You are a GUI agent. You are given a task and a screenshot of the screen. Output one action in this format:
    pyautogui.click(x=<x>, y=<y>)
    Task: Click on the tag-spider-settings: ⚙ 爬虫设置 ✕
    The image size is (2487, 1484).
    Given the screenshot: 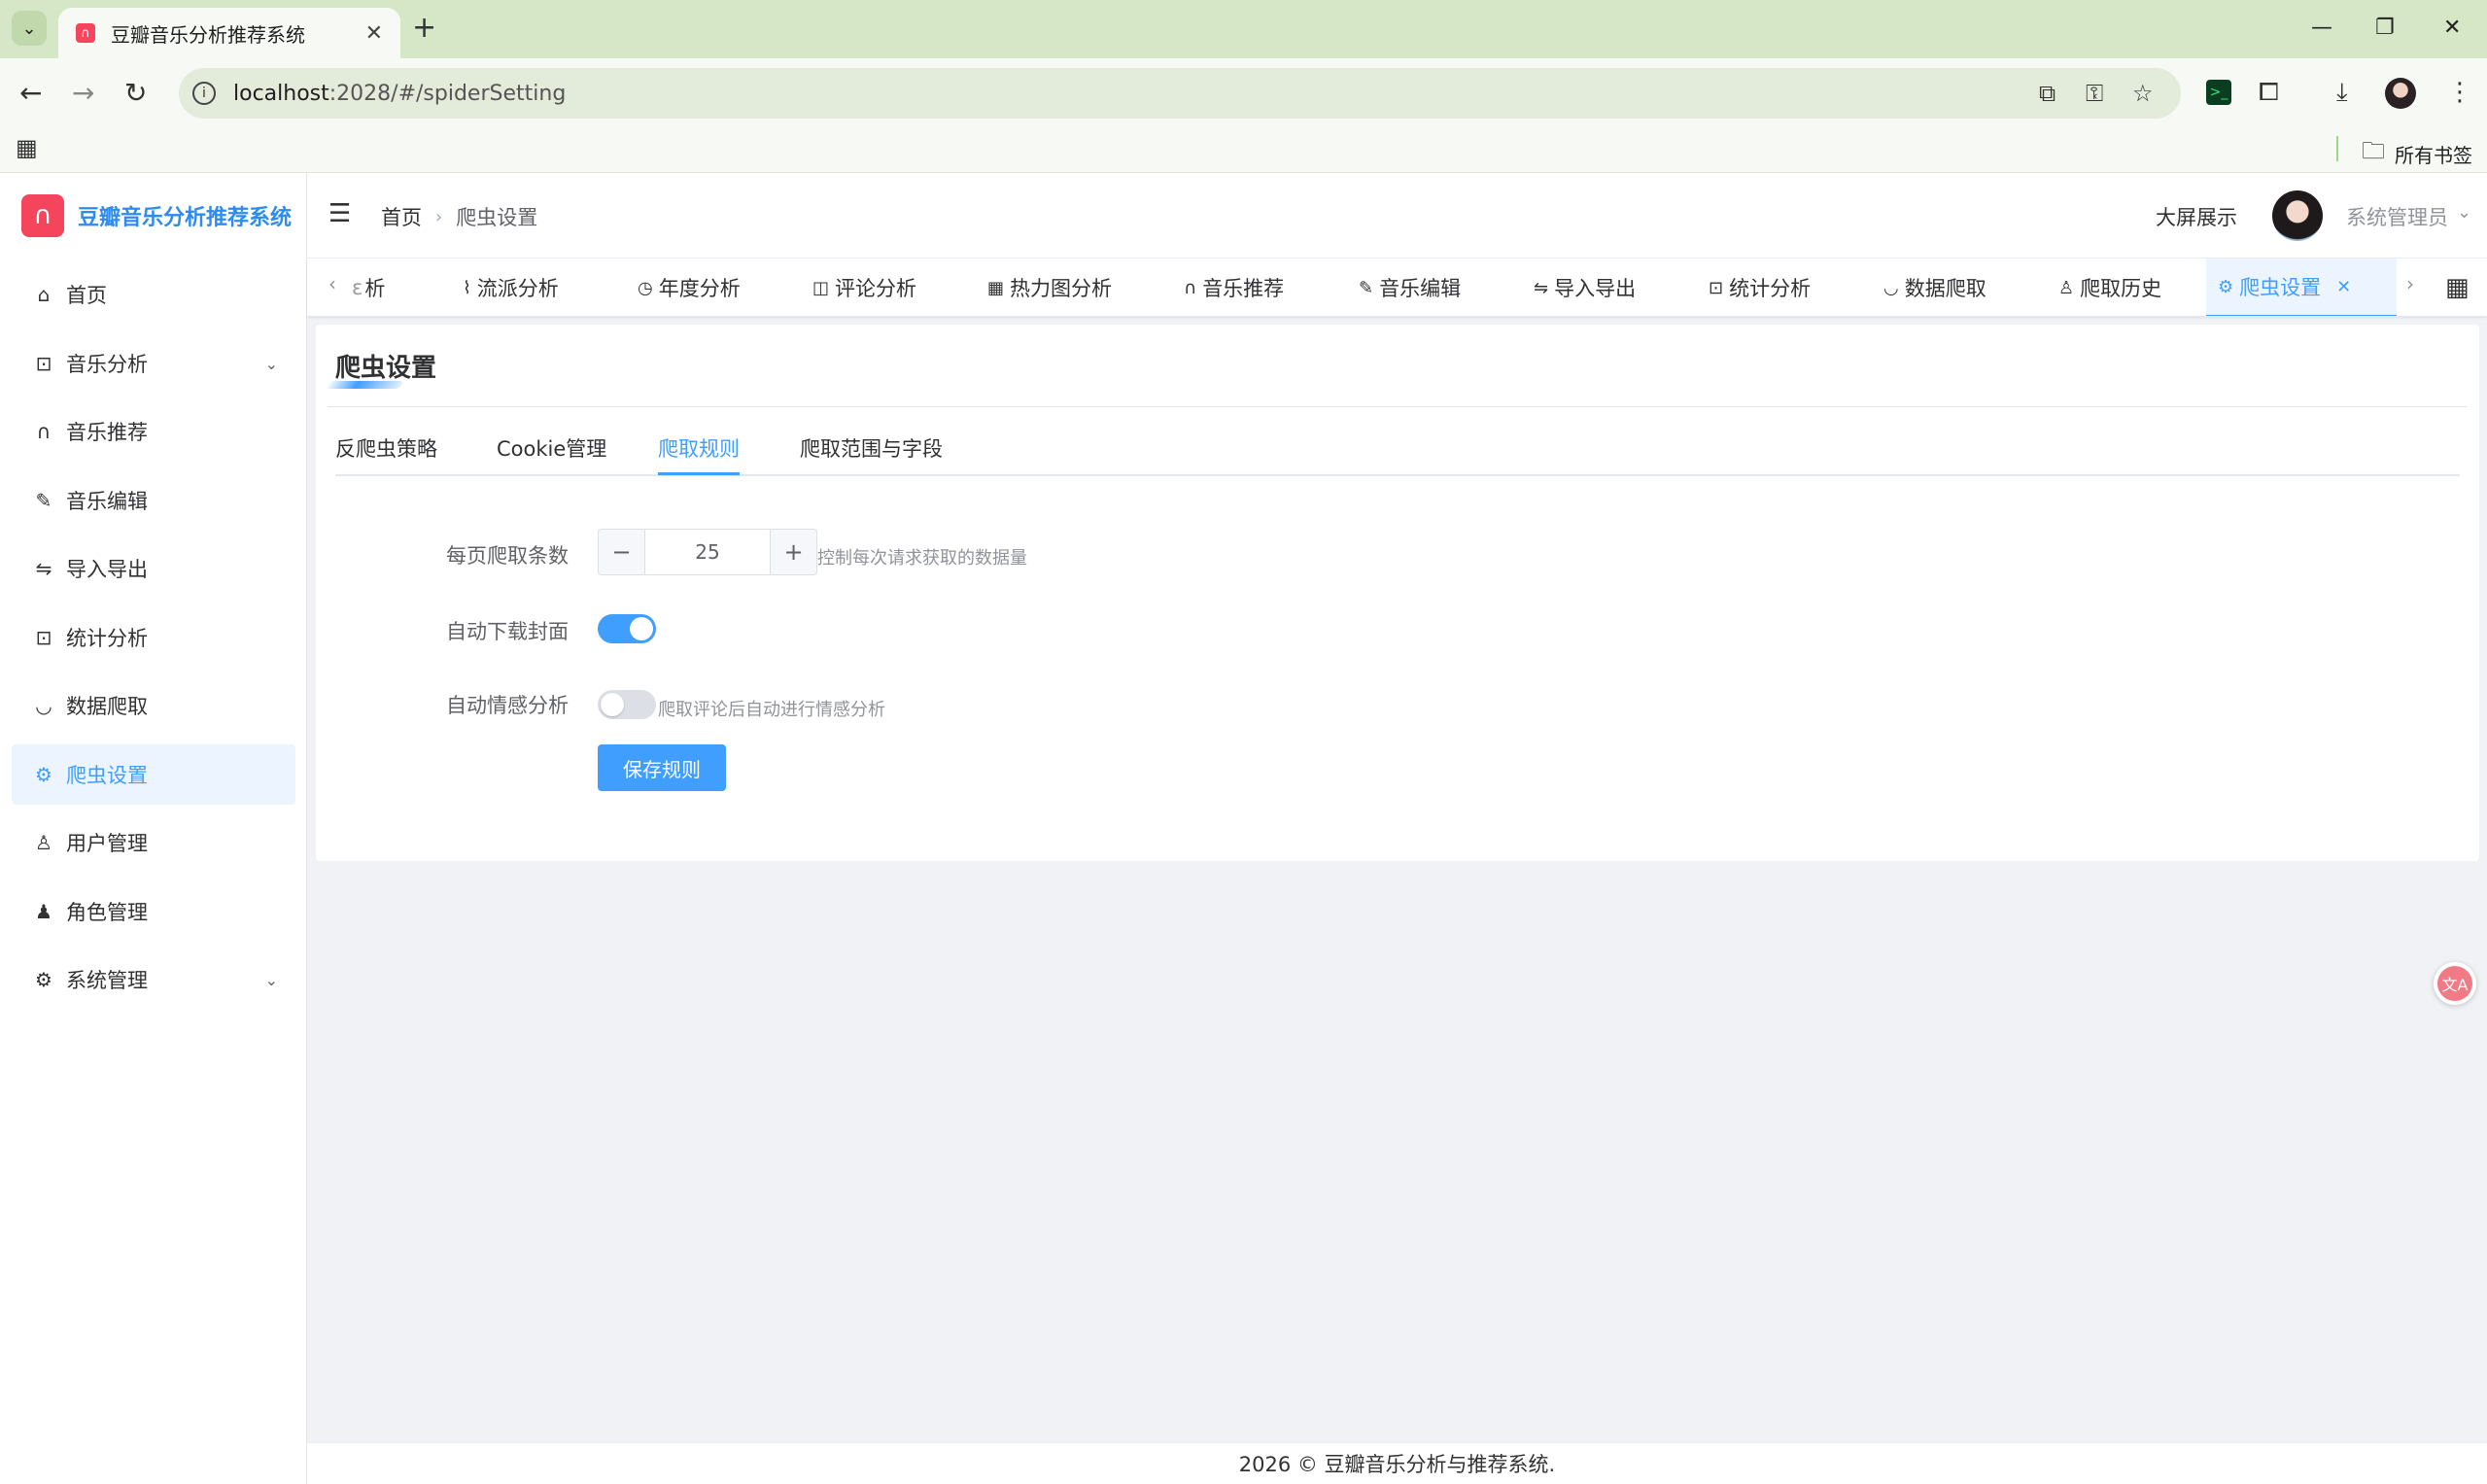 What is the action you would take?
    pyautogui.click(x=2301, y=287)
    